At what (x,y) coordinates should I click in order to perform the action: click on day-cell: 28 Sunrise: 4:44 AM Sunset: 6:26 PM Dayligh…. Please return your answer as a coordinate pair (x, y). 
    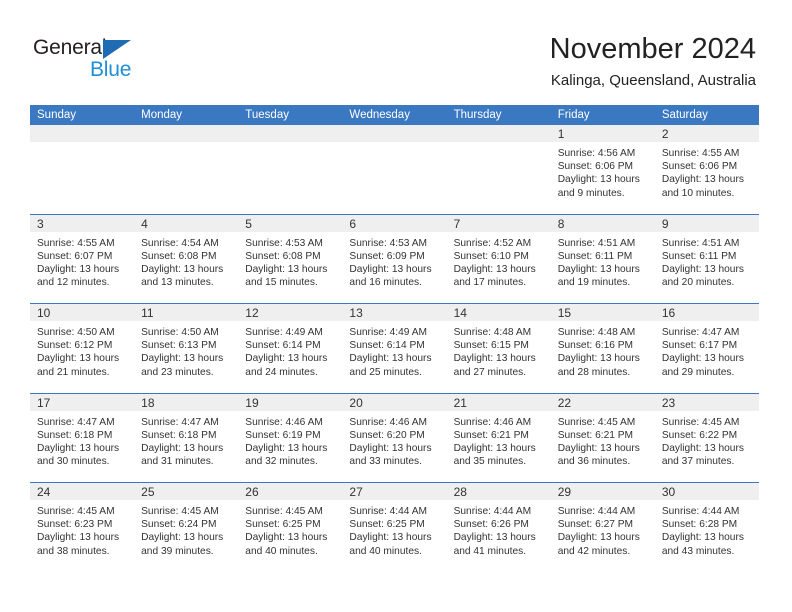
    Looking at the image, I should click on (498, 527).